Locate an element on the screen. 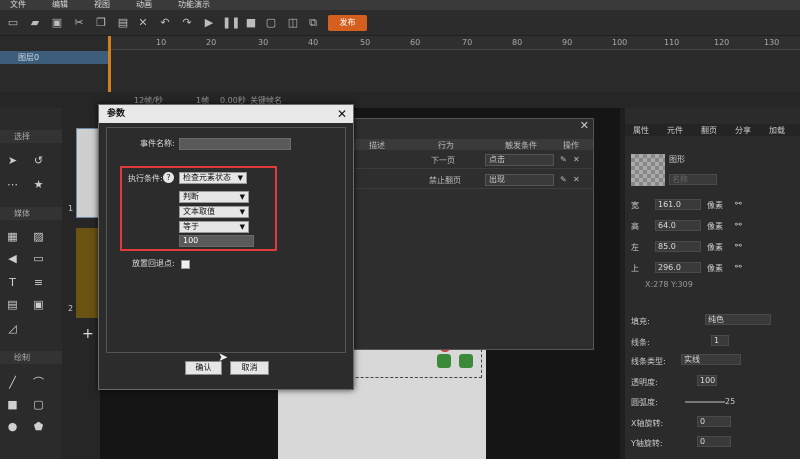  top-label: 上 is located at coordinates (635, 268).